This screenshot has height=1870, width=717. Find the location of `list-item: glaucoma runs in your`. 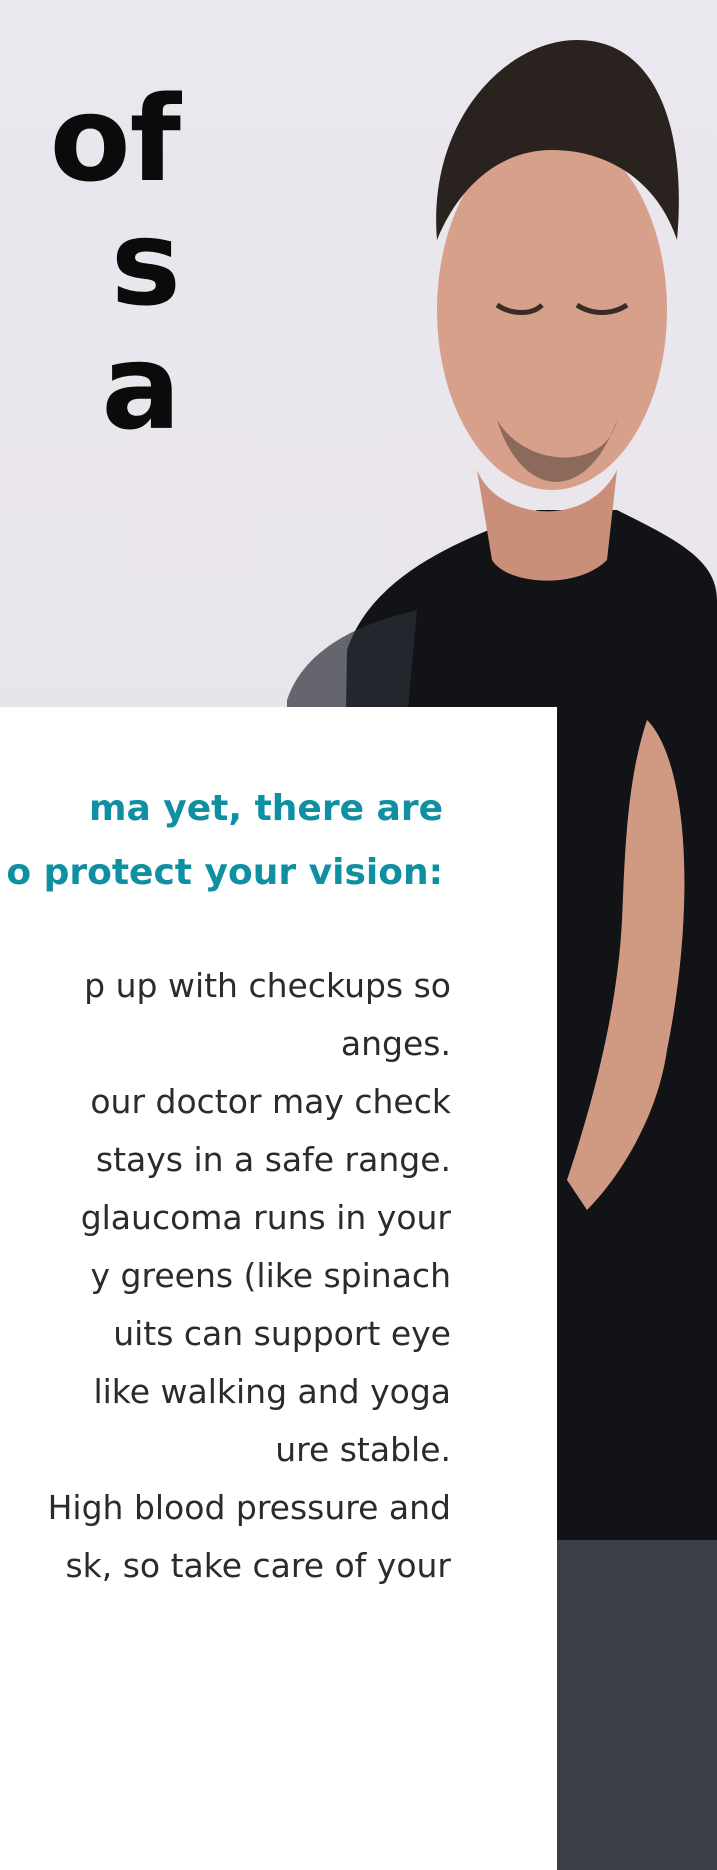

list-item: glaucoma runs in your is located at coordinates (265, 1217).